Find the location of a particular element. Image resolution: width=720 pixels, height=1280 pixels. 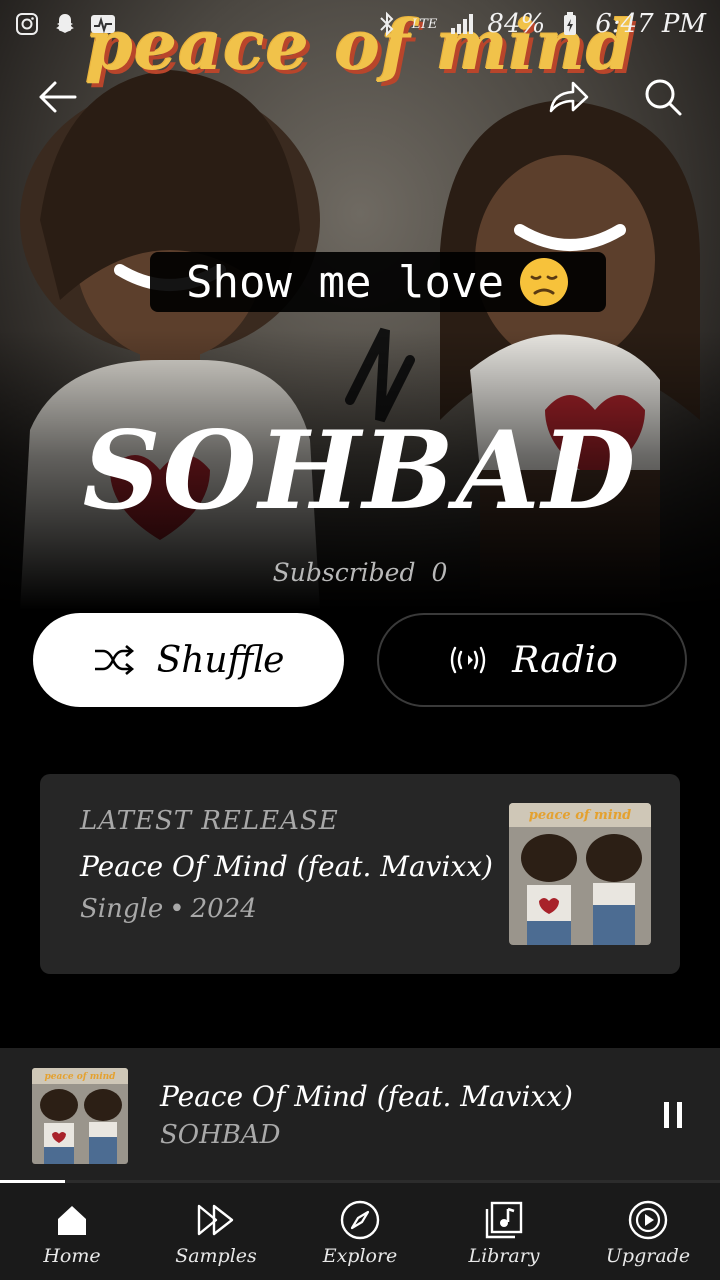

back-button is located at coordinates (57, 97).